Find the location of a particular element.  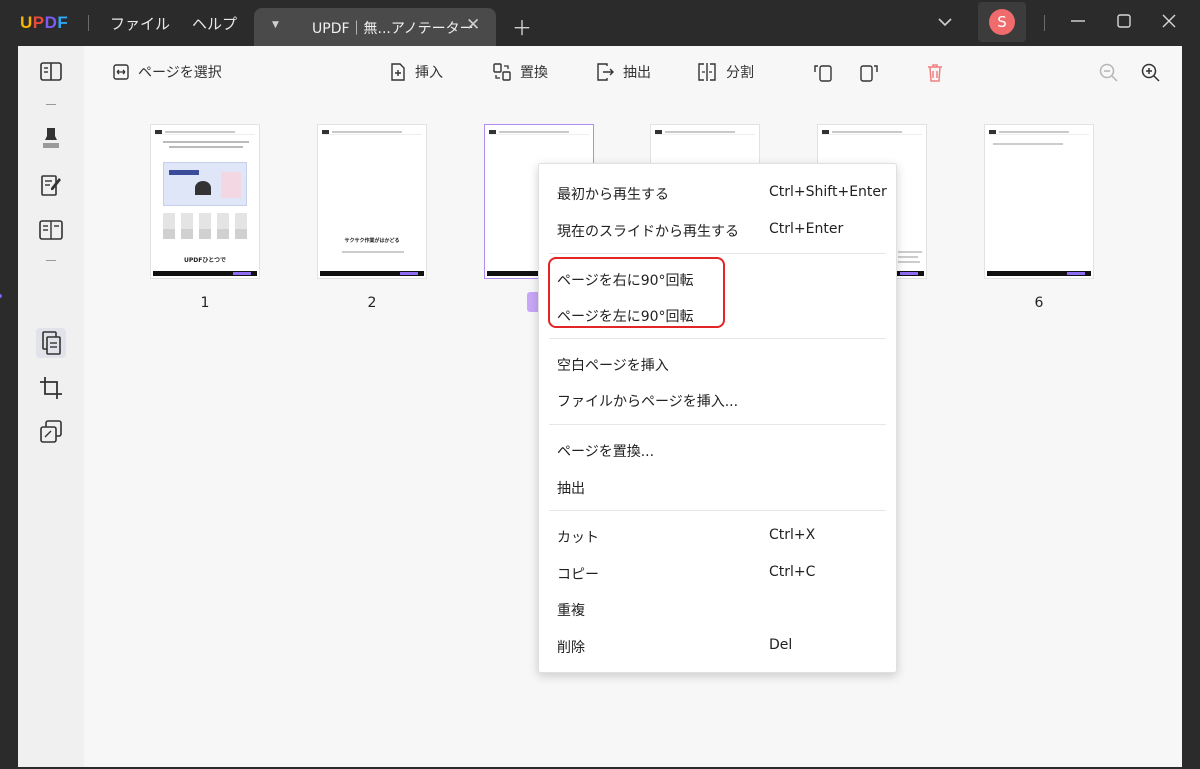

trash-icon is located at coordinates (935, 73).